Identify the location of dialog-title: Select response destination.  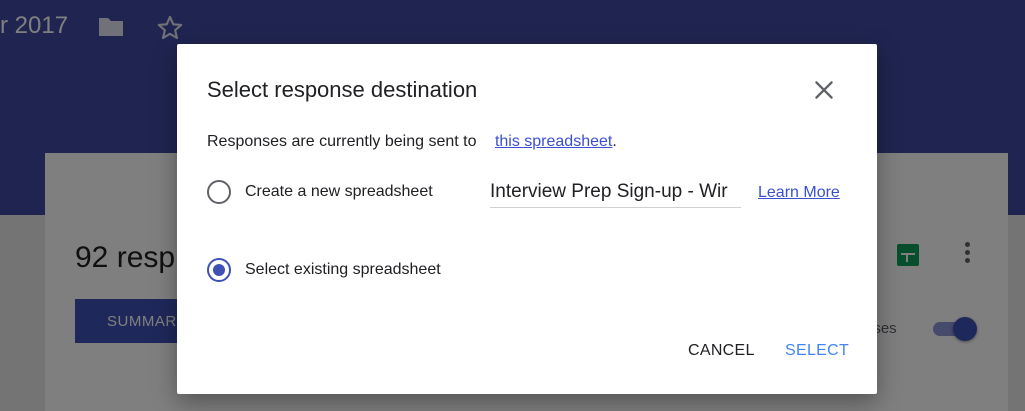
(342, 89).